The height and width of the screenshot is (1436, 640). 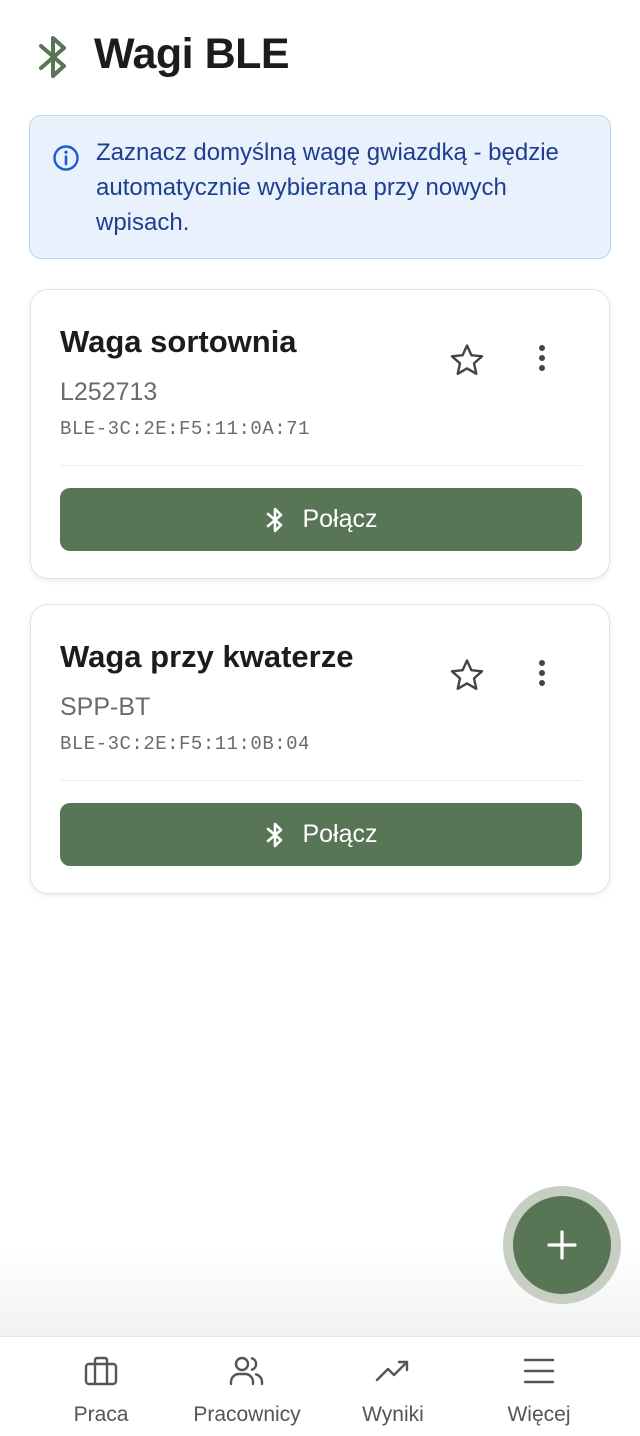 What do you see at coordinates (393, 1414) in the screenshot?
I see `nav-label: Wyniki` at bounding box center [393, 1414].